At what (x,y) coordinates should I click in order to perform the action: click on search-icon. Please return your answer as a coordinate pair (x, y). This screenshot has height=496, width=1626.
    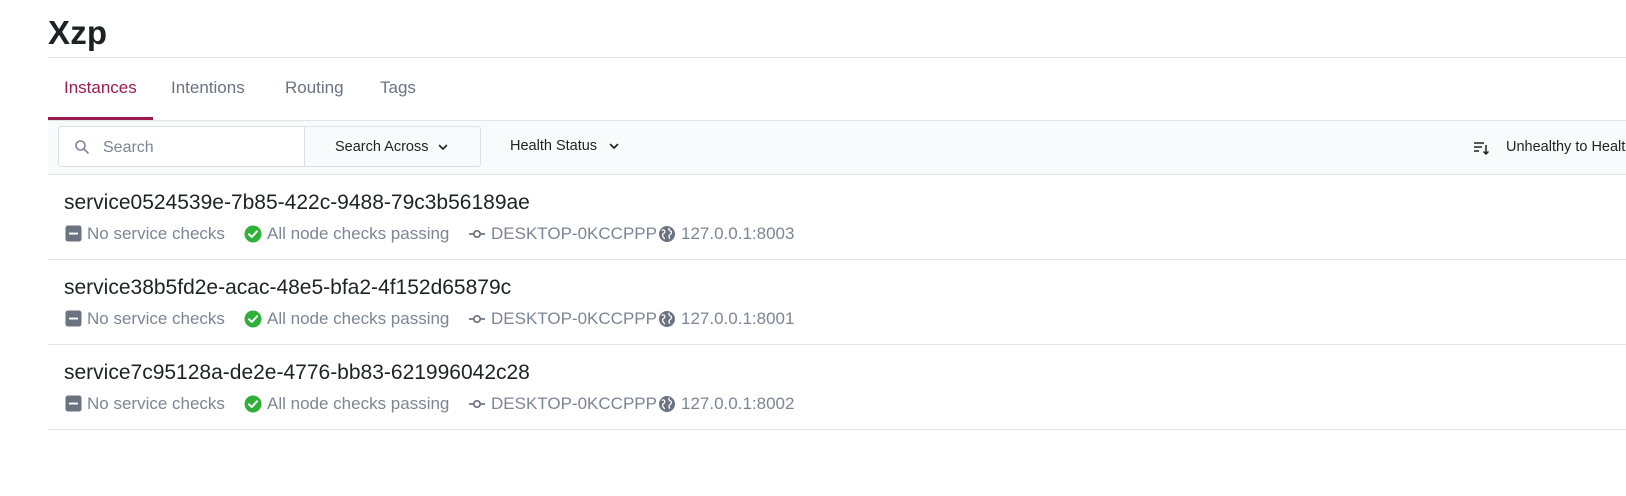
    Looking at the image, I should click on (82, 147).